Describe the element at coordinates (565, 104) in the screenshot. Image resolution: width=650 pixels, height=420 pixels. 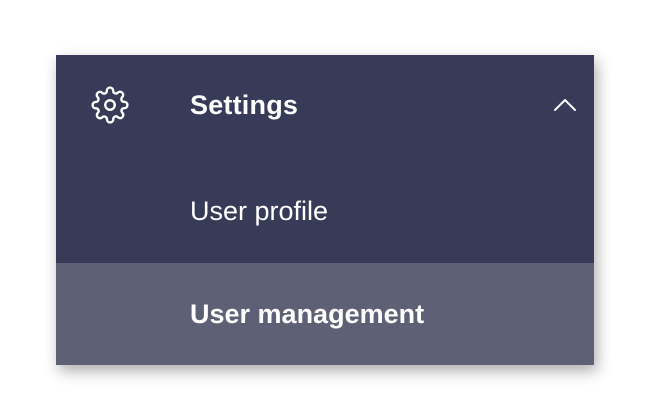
I see `chevron-up-icon` at that location.